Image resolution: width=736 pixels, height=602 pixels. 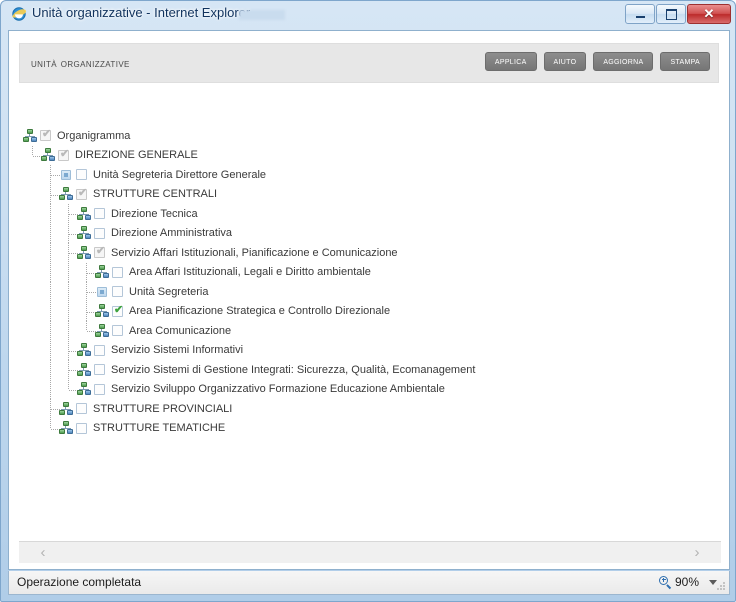 What do you see at coordinates (369, 583) in the screenshot?
I see `status-bar: Operazione completata 90%` at bounding box center [369, 583].